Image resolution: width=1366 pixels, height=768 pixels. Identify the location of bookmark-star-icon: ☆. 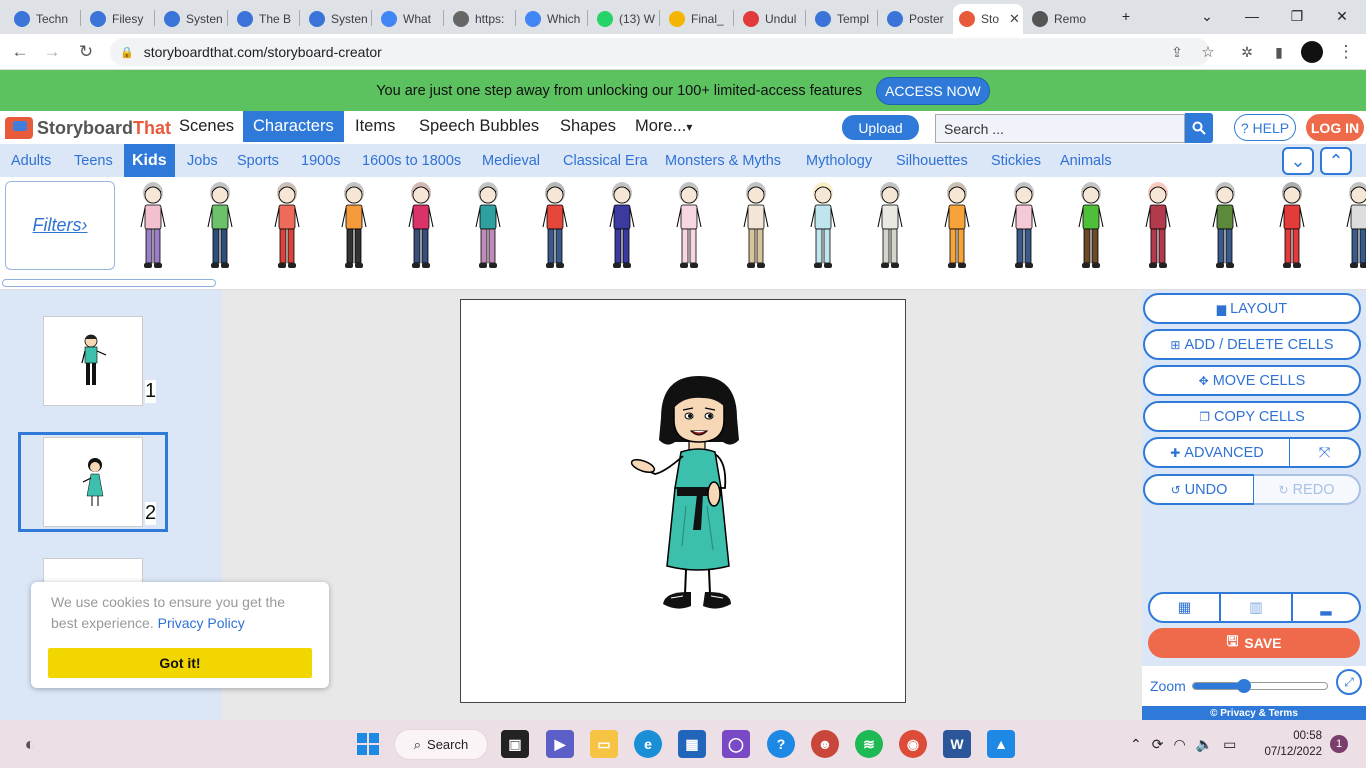
(1208, 52).